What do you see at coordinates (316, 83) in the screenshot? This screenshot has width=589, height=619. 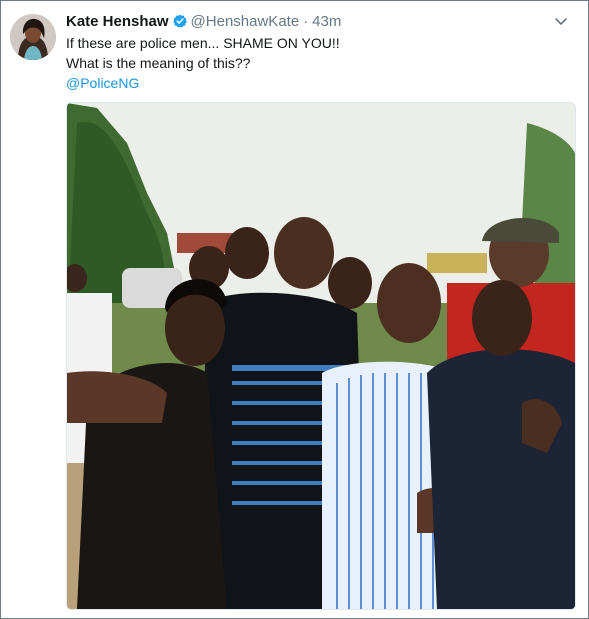 I see `mention-link: @PoliceNG` at bounding box center [316, 83].